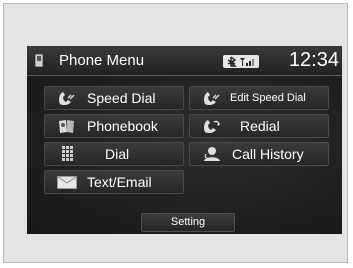 This screenshot has width=353, height=268. Describe the element at coordinates (119, 182) in the screenshot. I see `text-email-label: Text/Email` at that location.